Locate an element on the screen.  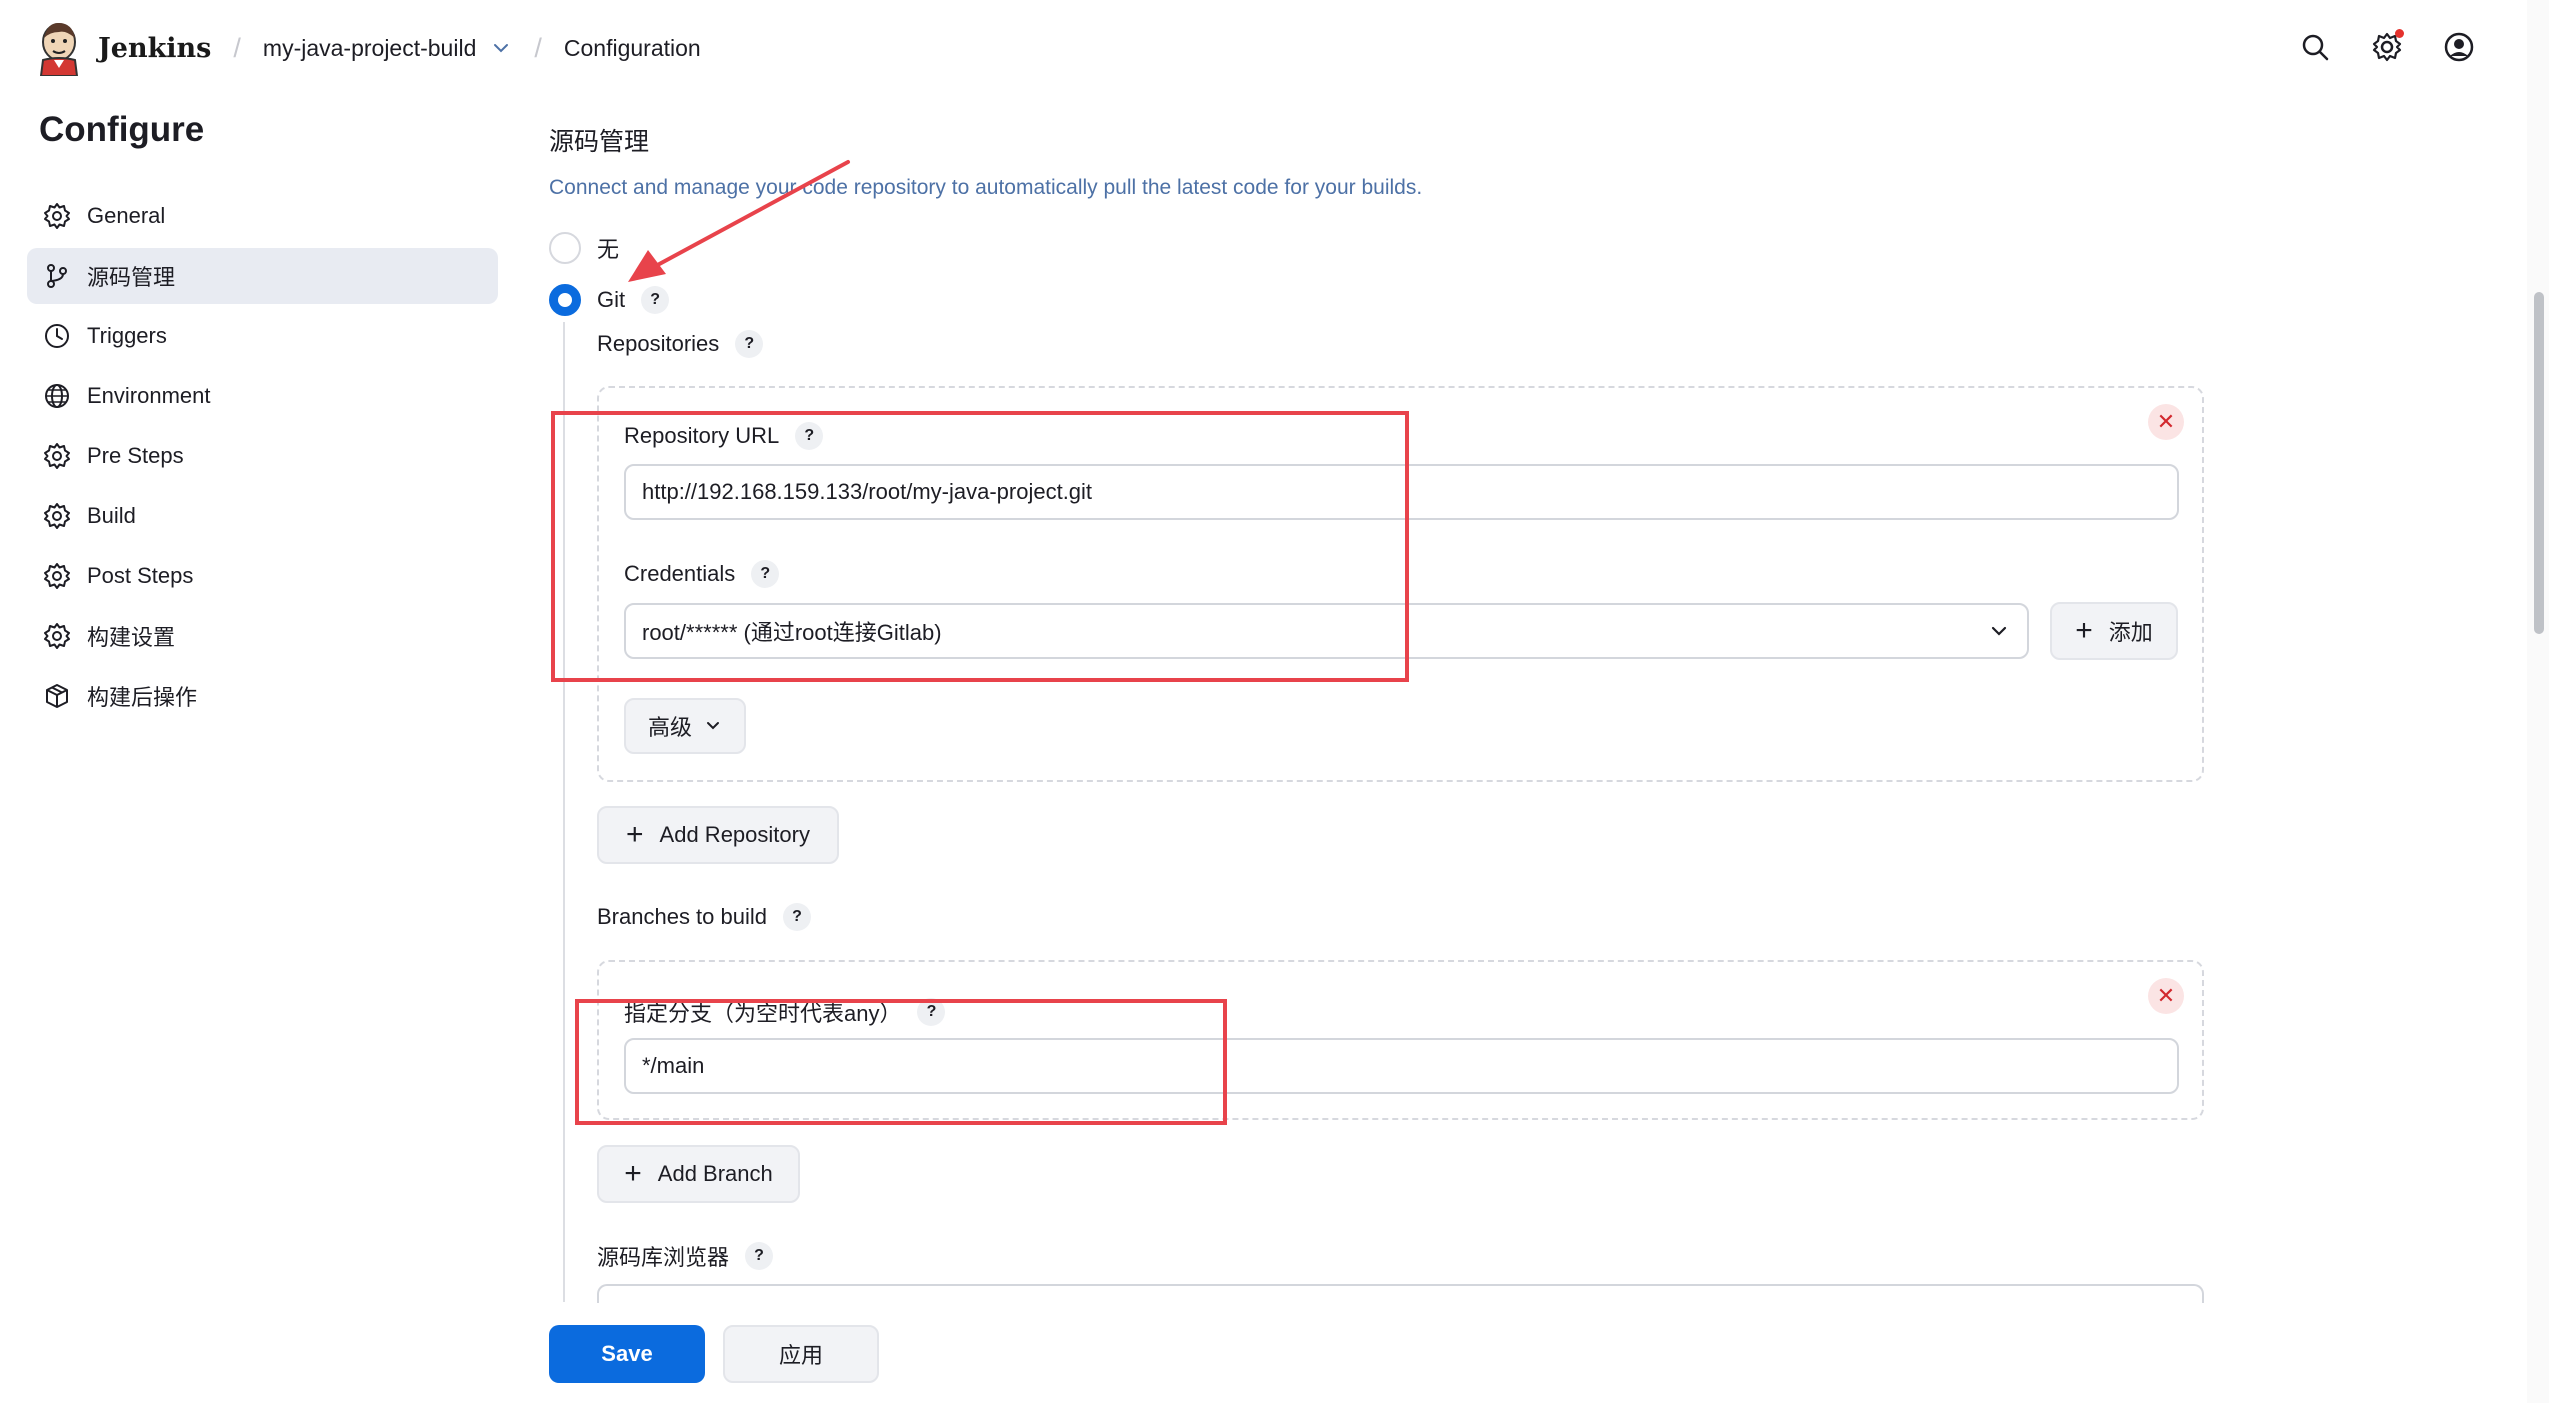
annotation-box-branch is located at coordinates (901, 1062).